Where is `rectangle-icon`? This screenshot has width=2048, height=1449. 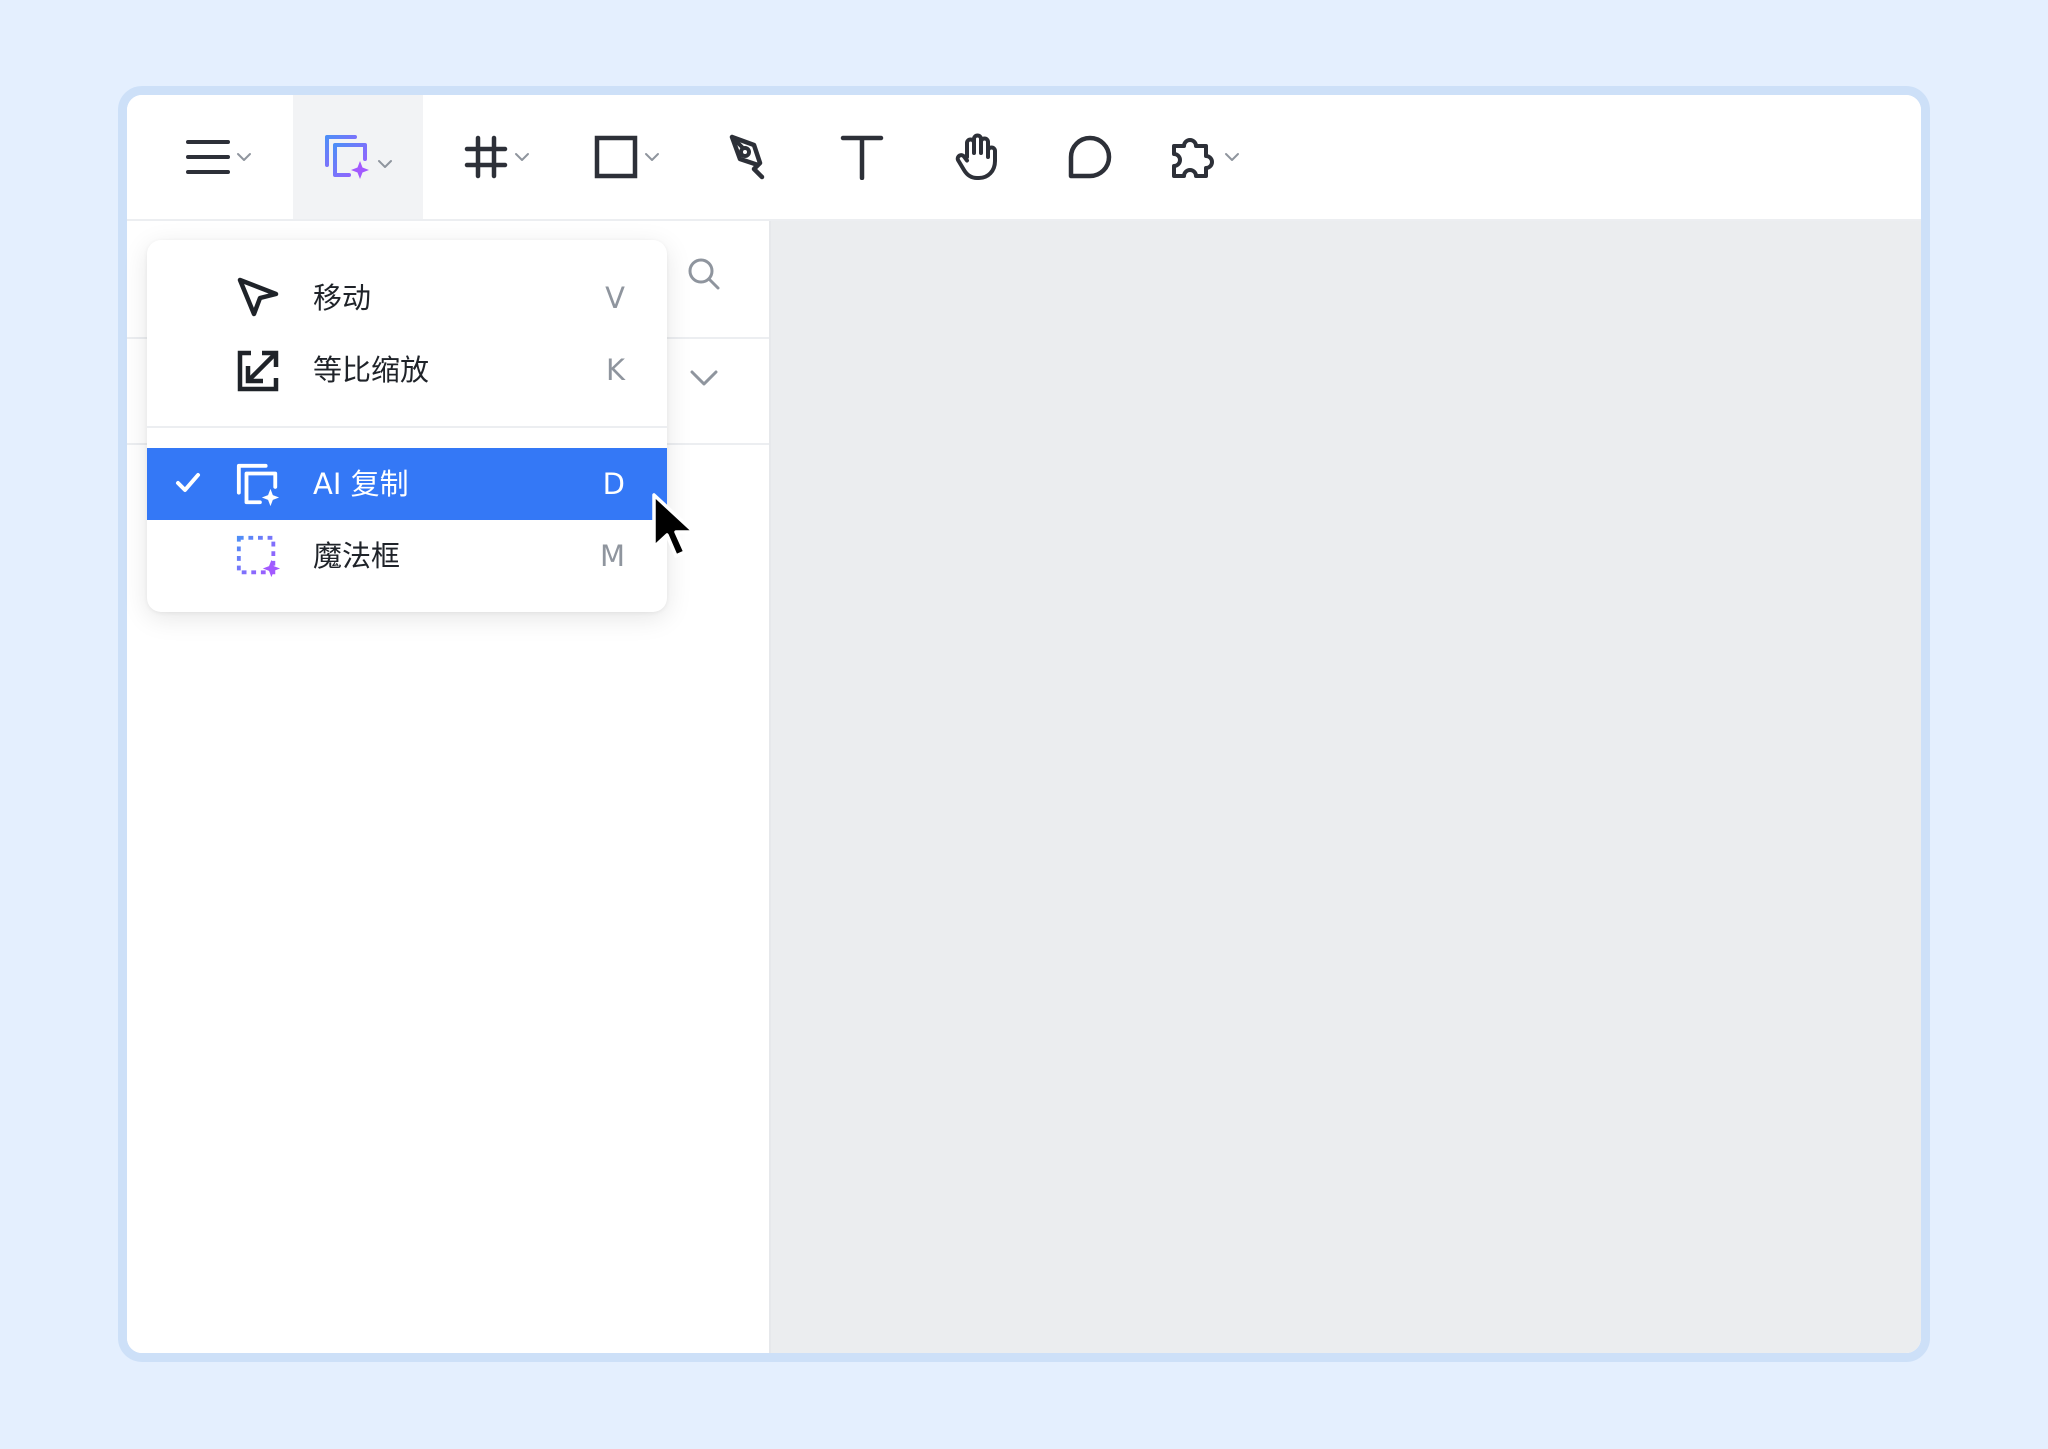
rectangle-icon is located at coordinates (616, 157).